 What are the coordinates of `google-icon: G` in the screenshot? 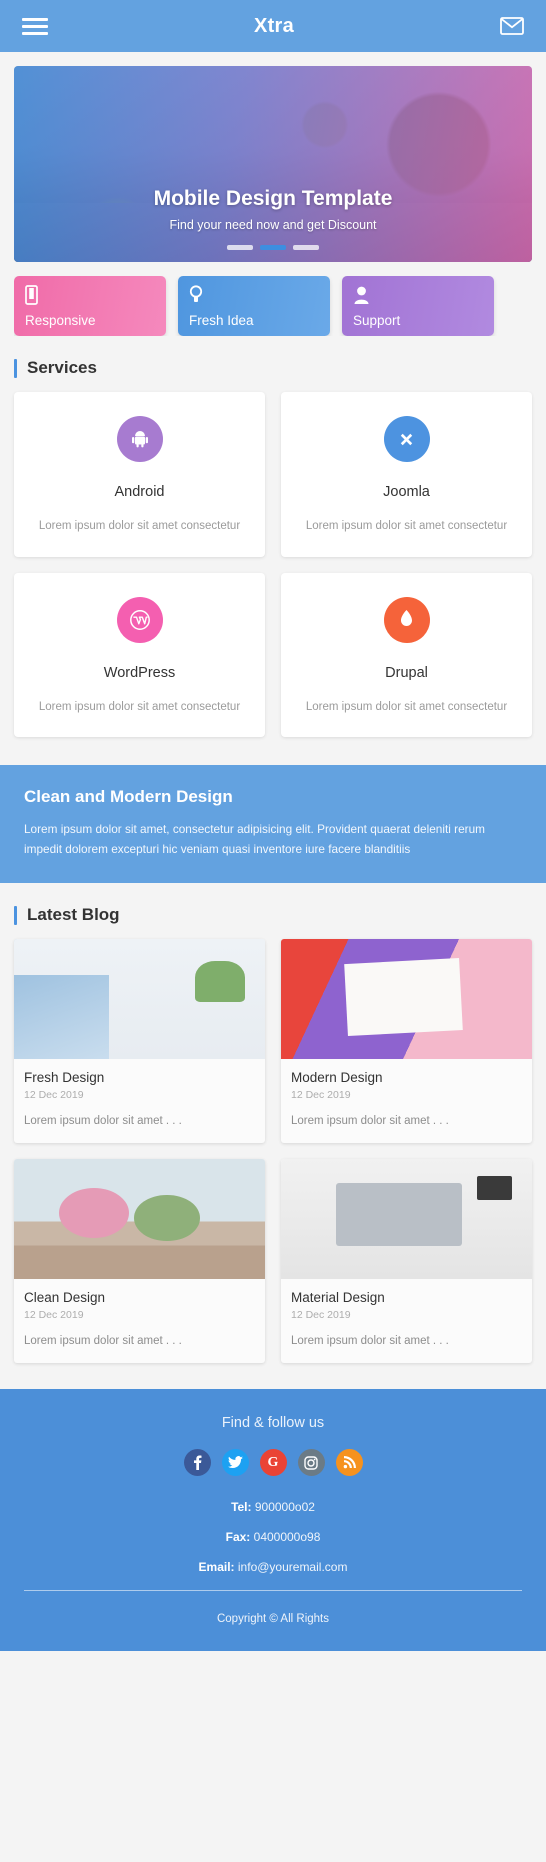 It's located at (273, 1463).